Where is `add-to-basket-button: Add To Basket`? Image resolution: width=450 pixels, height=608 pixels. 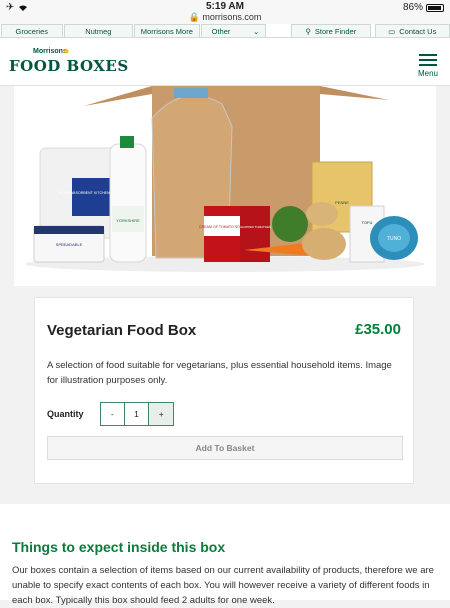
add-to-basket-button: Add To Basket is located at coordinates (225, 448).